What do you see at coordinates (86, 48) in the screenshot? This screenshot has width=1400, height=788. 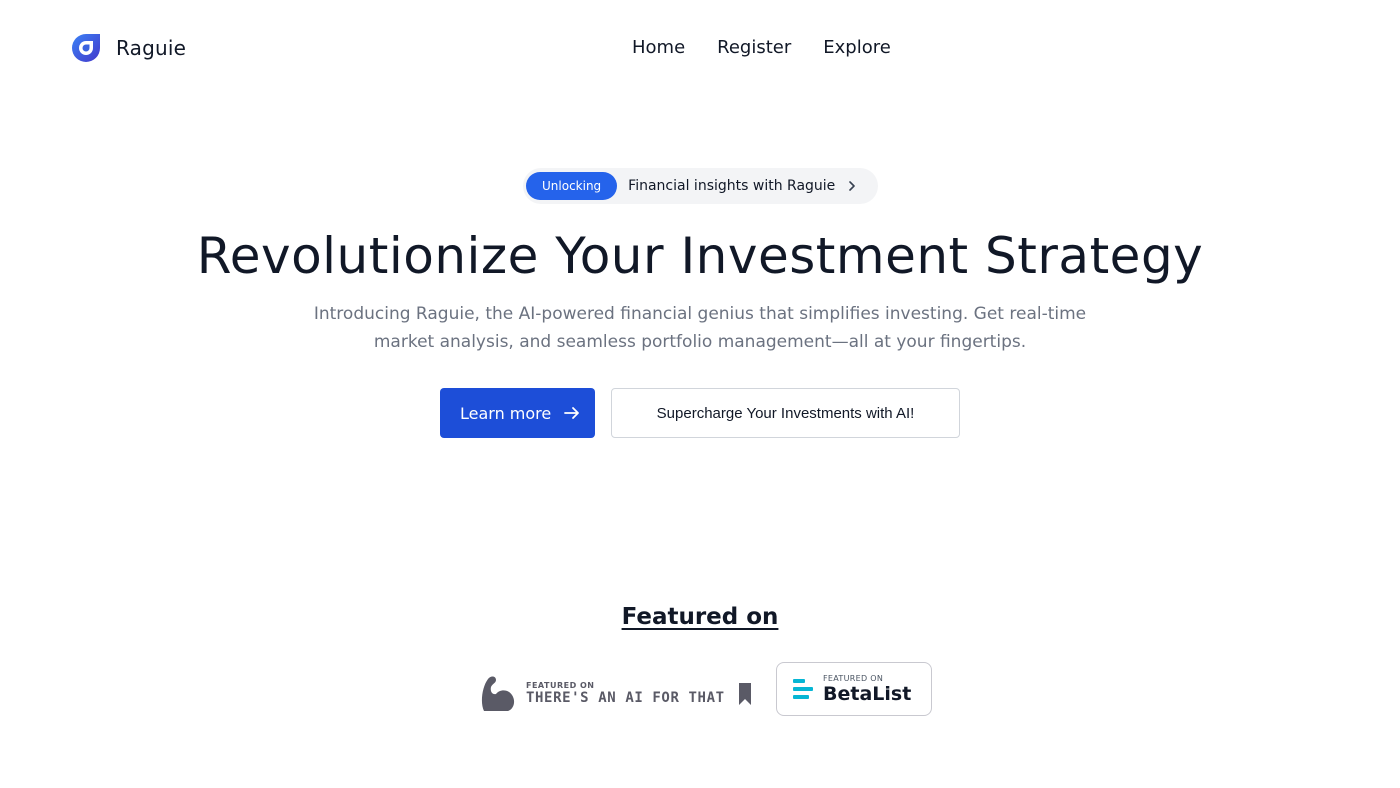 I see `raguie-logo-icon` at bounding box center [86, 48].